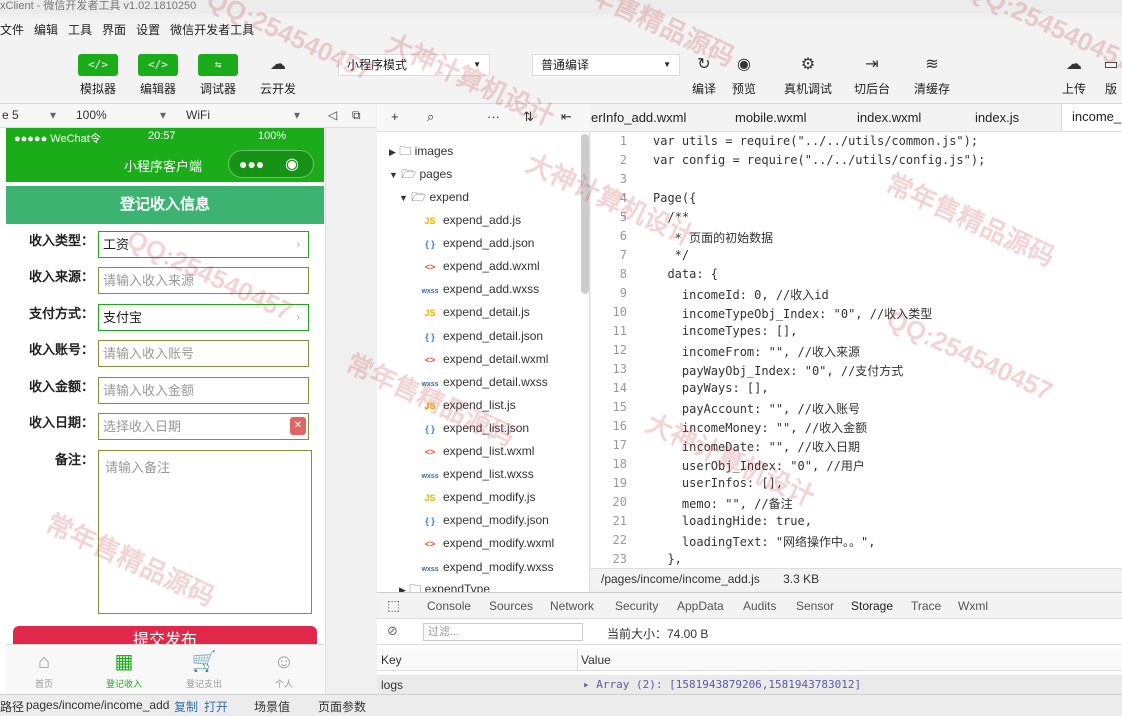 The image size is (1122, 716). I want to click on cart-icon: 🛒, so click(204, 662).